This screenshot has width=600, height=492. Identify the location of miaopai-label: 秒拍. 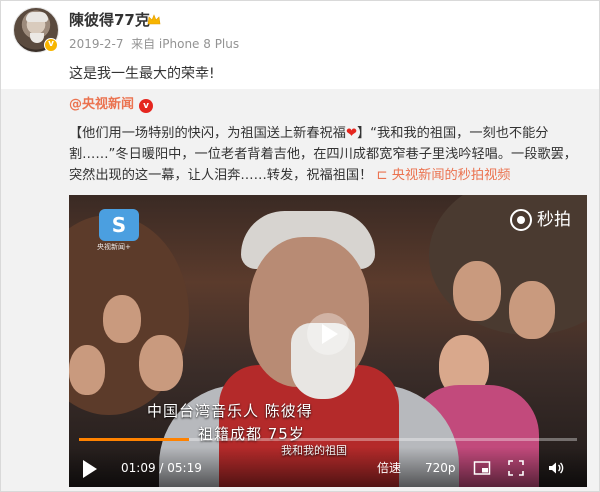
(554, 220).